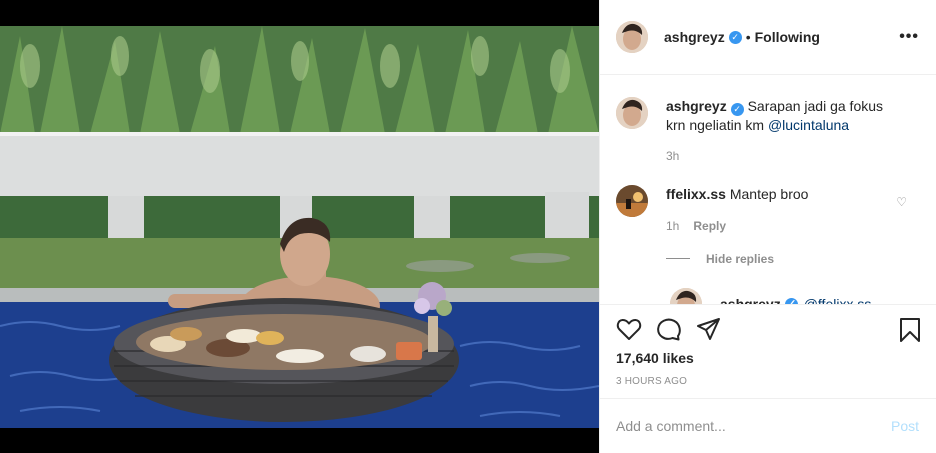 The width and height of the screenshot is (936, 453). Describe the element at coordinates (673, 226) in the screenshot. I see `comment-time: 1h` at that location.